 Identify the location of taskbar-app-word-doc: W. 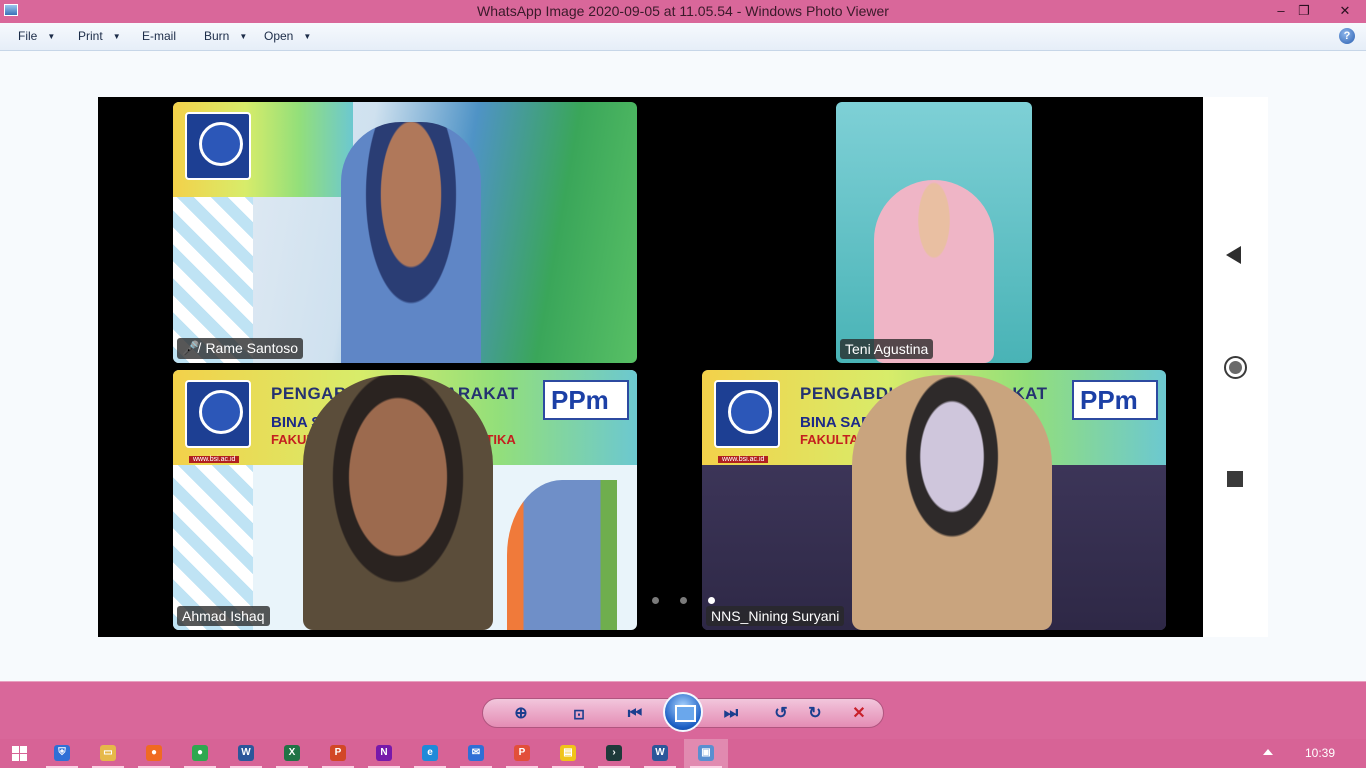
(660, 753).